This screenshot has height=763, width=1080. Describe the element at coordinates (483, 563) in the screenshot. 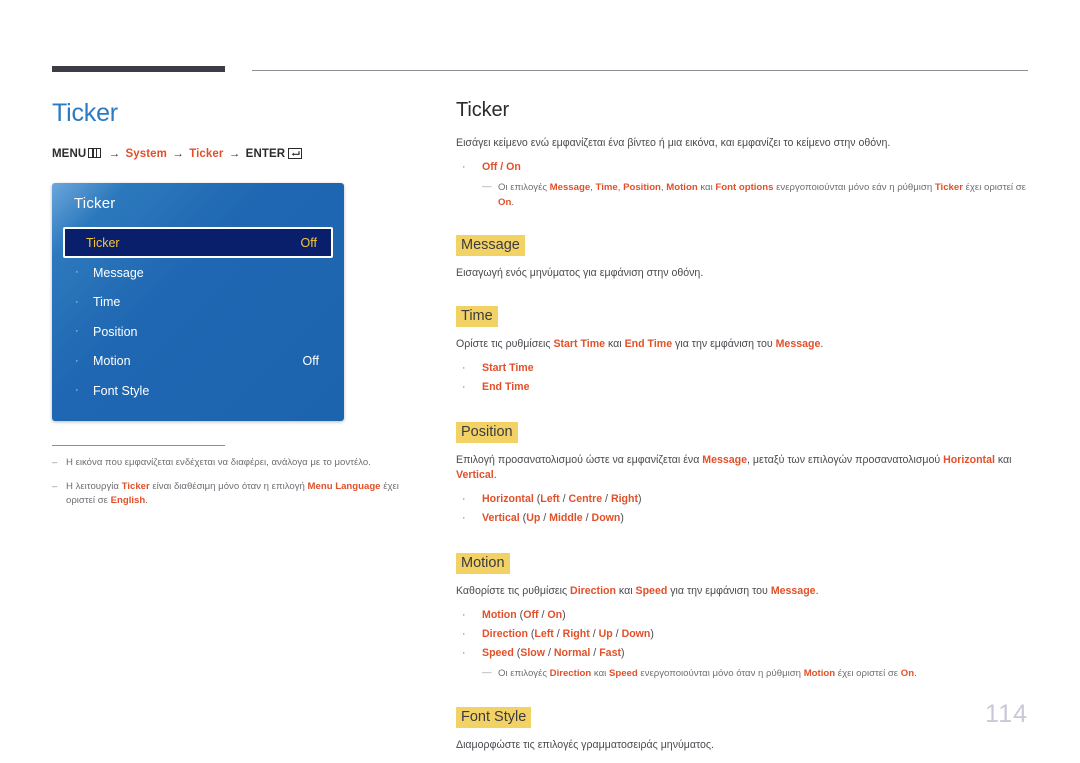

I see `section-heading: Motion` at that location.